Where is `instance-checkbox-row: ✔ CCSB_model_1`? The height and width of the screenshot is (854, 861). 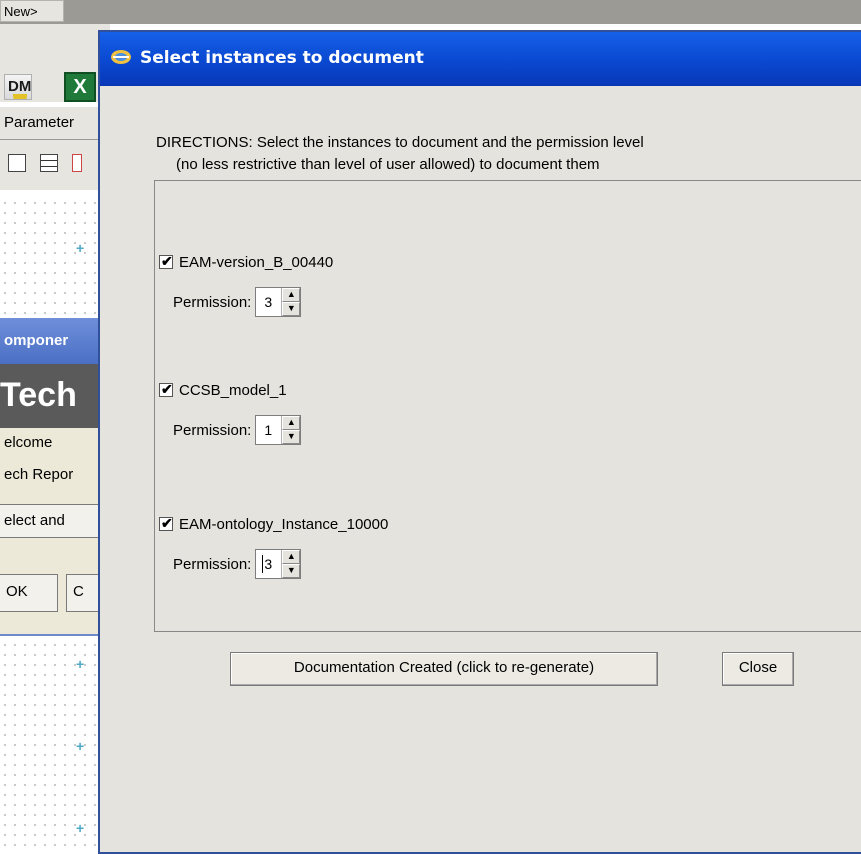 instance-checkbox-row: ✔ CCSB_model_1 is located at coordinates (223, 390).